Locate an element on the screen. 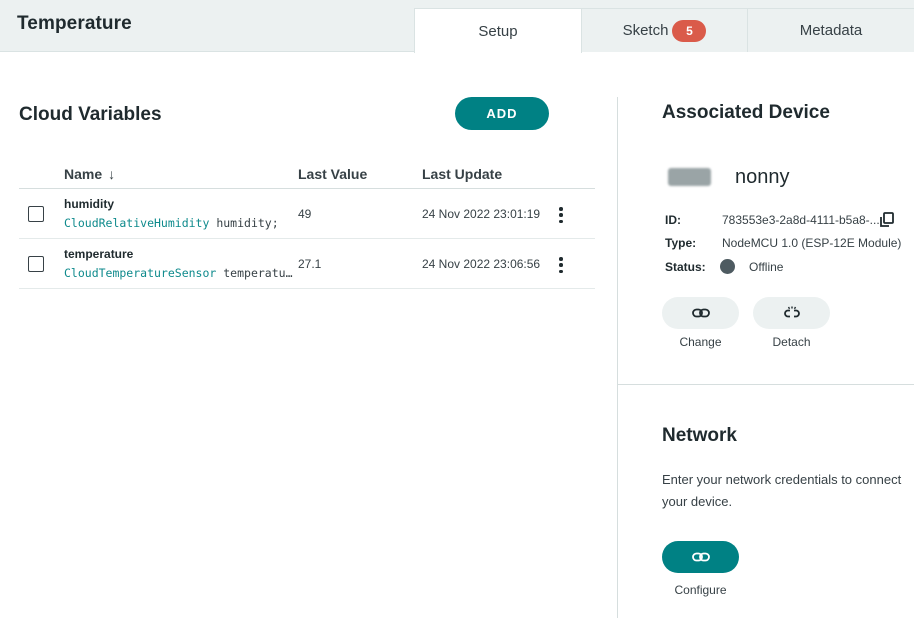 The width and height of the screenshot is (914, 618). copy-icon is located at coordinates (887, 220).